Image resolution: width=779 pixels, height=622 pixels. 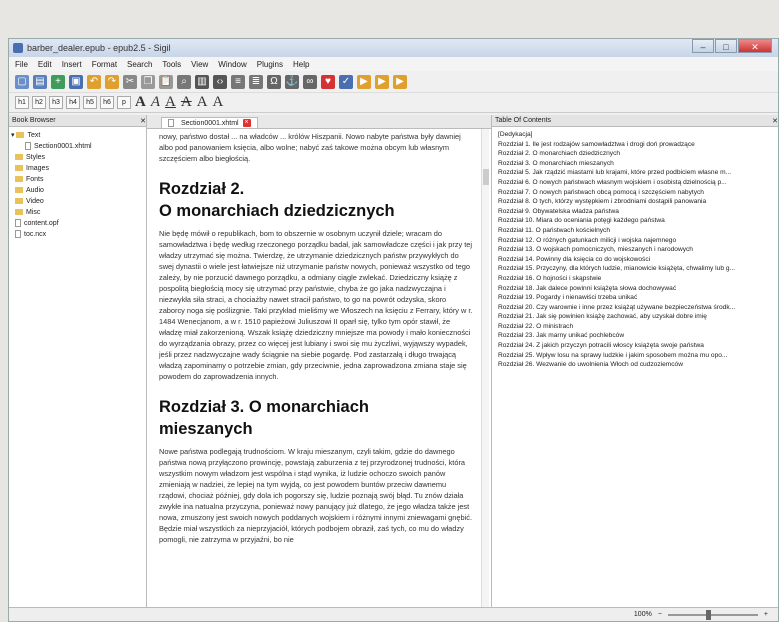 I want to click on italic-icon: A, so click(x=155, y=102).